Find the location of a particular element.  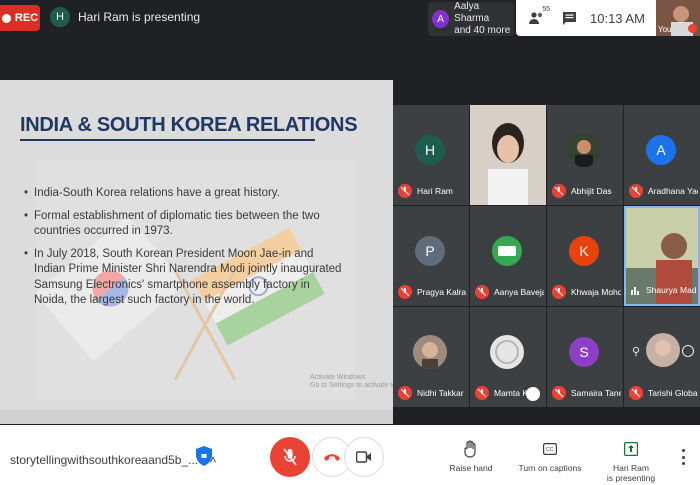

participant-tile is located at coordinates (508, 155).